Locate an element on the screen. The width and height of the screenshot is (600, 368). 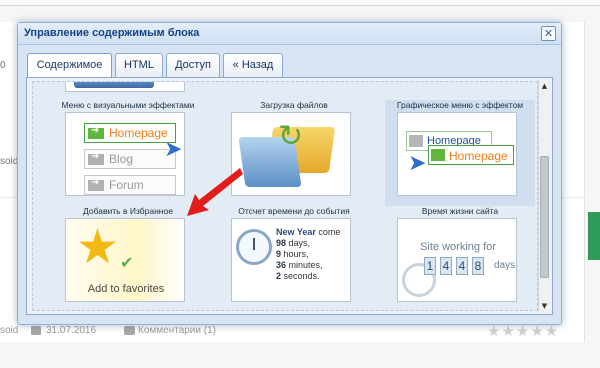
menu-preview-item: Blog is located at coordinates (130, 159).